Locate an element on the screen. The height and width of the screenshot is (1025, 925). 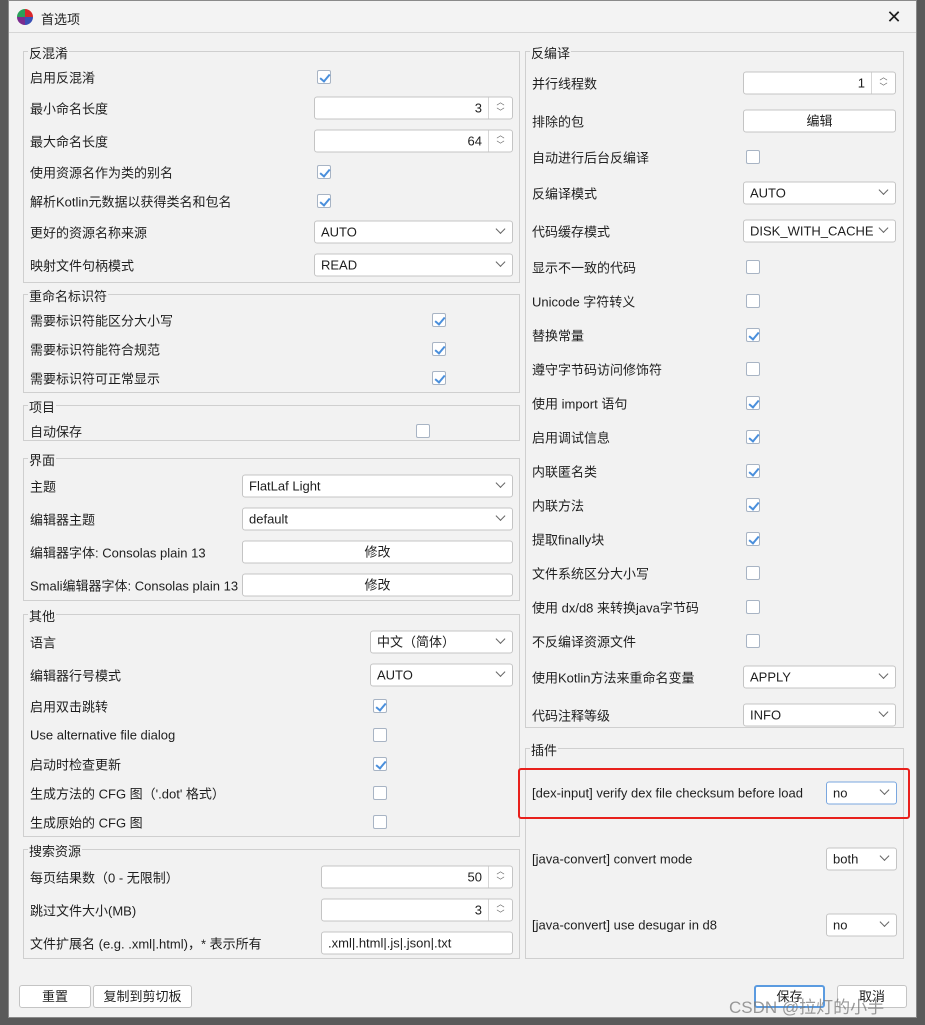
setting-label: 遵守字节码访问修饰符 is located at coordinates (597, 370).